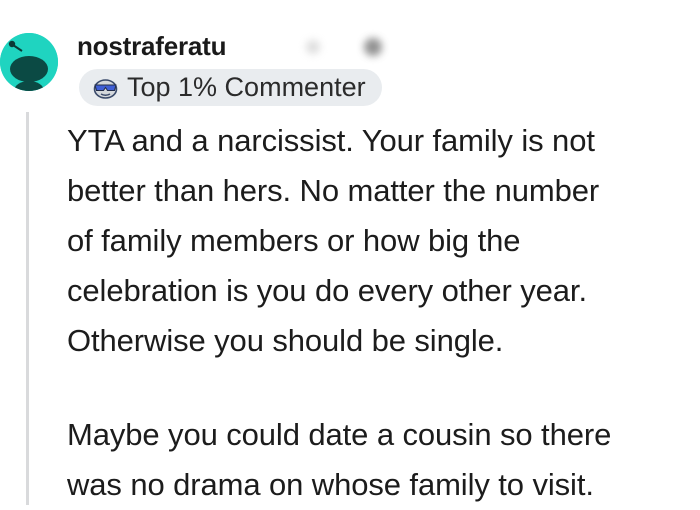 This screenshot has height=510, width=700. What do you see at coordinates (331, 140) in the screenshot?
I see `comment-line: YTA and a narcissist. Your family is not` at bounding box center [331, 140].